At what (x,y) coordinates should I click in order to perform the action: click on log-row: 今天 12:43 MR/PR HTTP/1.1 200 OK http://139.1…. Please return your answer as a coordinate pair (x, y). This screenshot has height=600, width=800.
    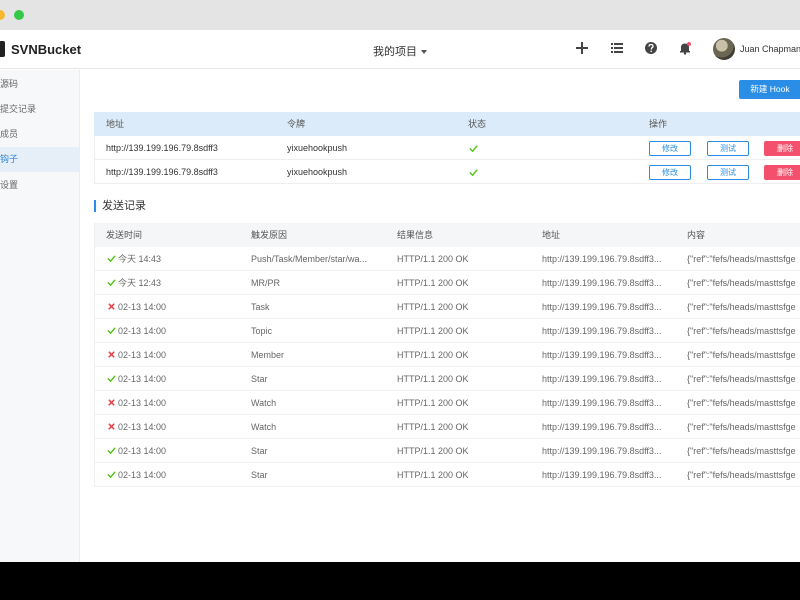
    Looking at the image, I should click on (447, 283).